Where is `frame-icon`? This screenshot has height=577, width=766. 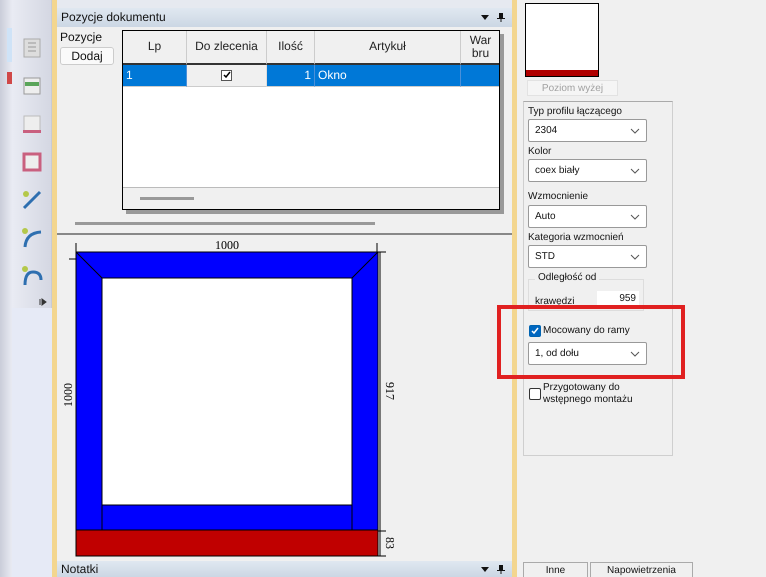
frame-icon is located at coordinates (32, 162).